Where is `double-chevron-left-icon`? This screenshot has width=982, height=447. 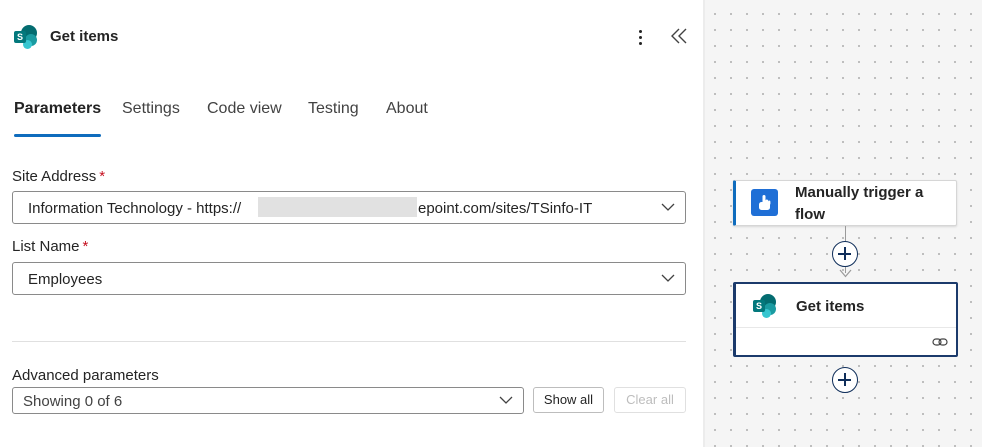
double-chevron-left-icon is located at coordinates (679, 36).